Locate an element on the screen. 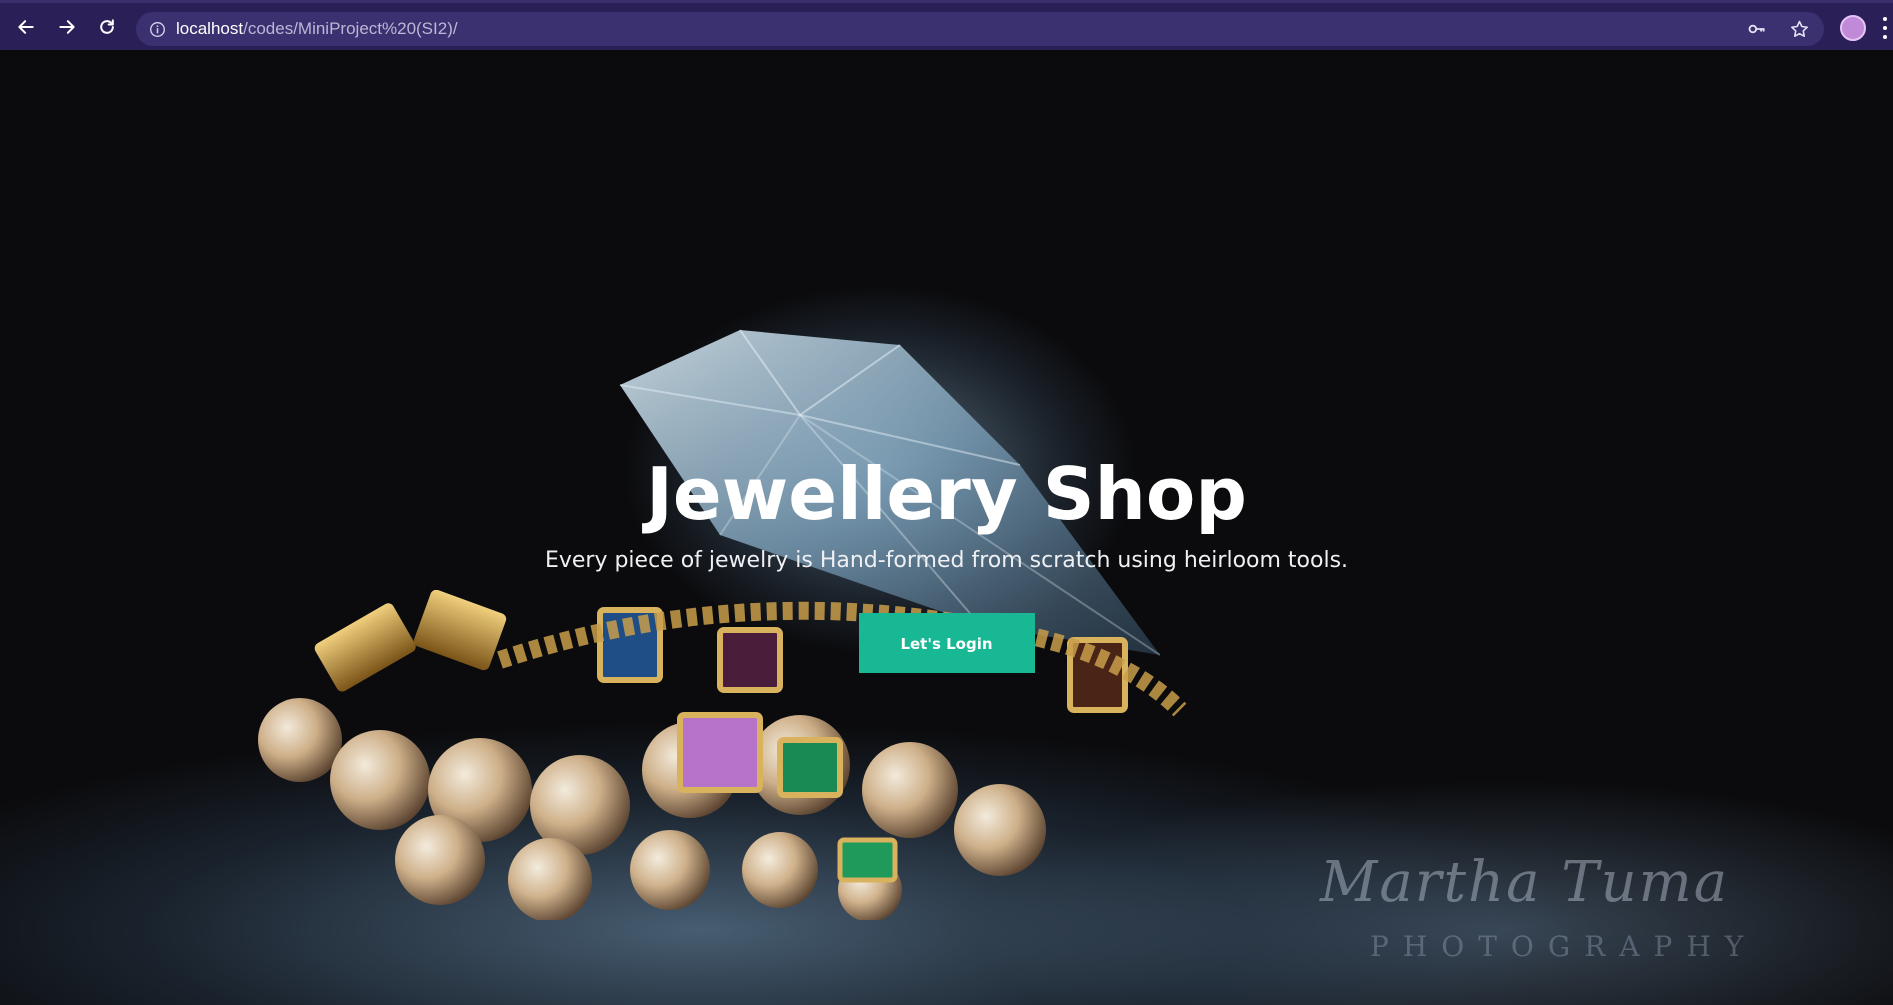 This screenshot has width=1893, height=1005. reload-icon is located at coordinates (107, 27).